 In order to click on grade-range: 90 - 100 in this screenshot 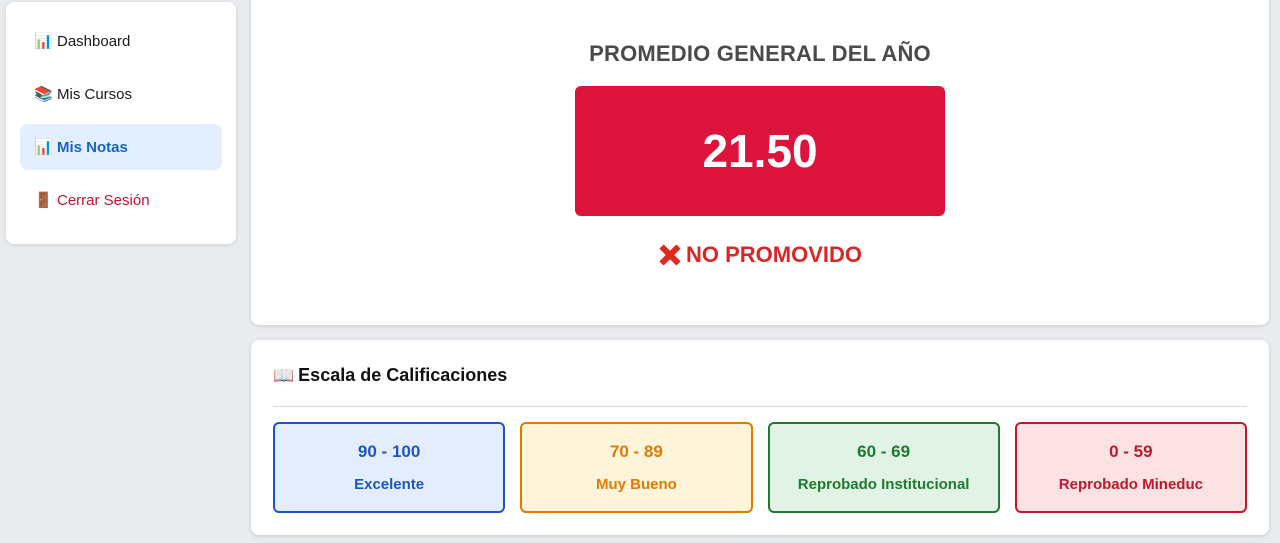, I will do `click(389, 451)`.